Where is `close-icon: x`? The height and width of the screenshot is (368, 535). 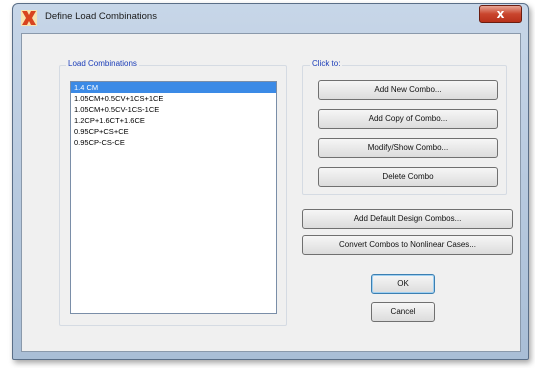
close-icon: x is located at coordinates (500, 14).